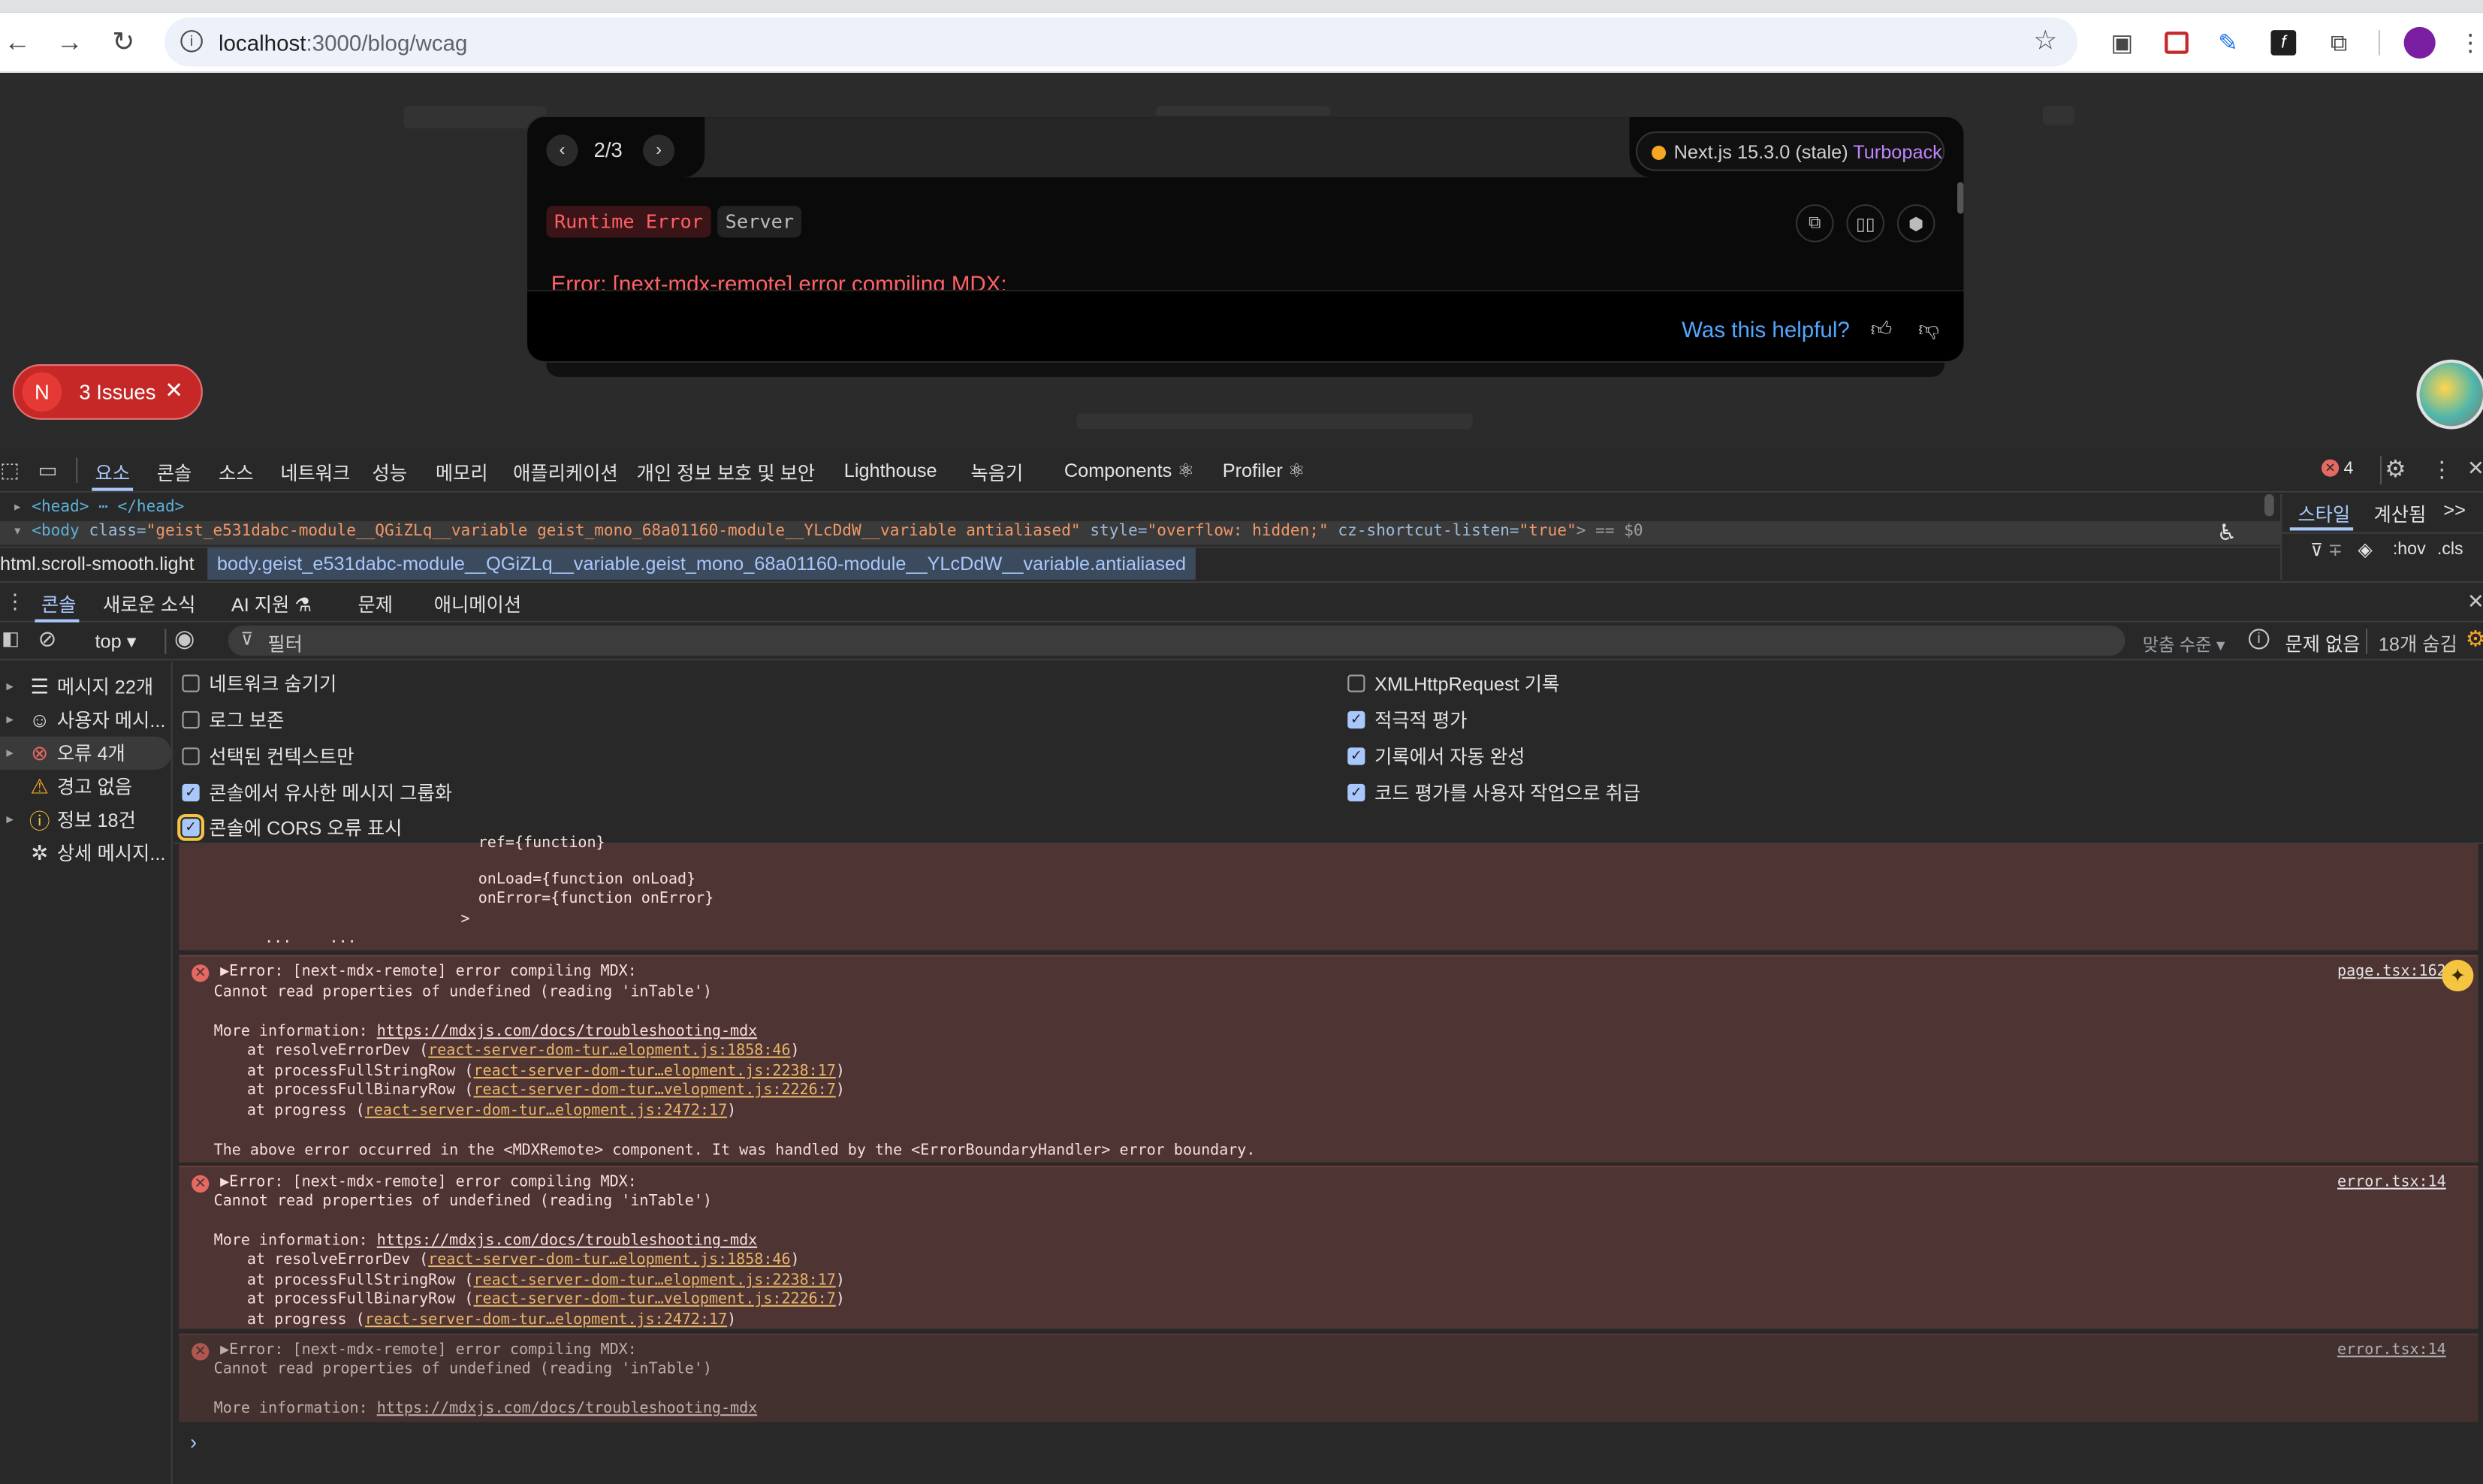  What do you see at coordinates (1865, 223) in the screenshot?
I see `docs-book-icon: ▯▯` at bounding box center [1865, 223].